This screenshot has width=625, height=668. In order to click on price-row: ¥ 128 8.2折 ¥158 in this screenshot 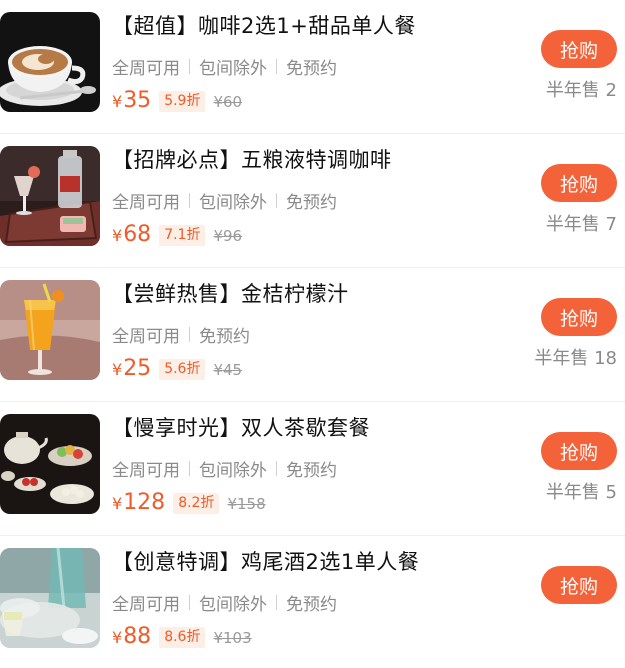, I will do `click(189, 503)`.